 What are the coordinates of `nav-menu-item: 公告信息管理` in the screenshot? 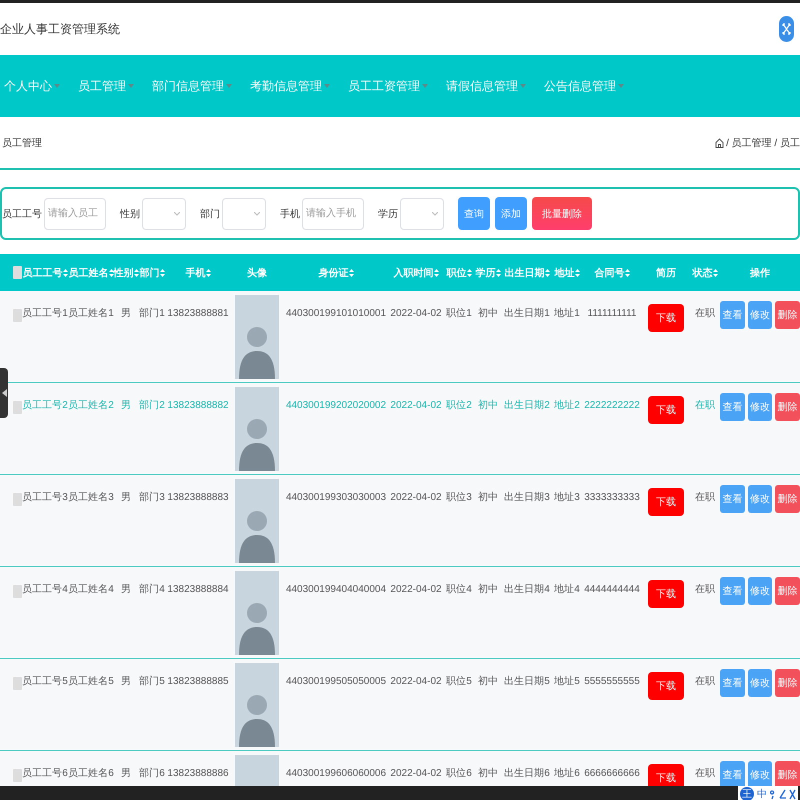 It's located at (584, 86).